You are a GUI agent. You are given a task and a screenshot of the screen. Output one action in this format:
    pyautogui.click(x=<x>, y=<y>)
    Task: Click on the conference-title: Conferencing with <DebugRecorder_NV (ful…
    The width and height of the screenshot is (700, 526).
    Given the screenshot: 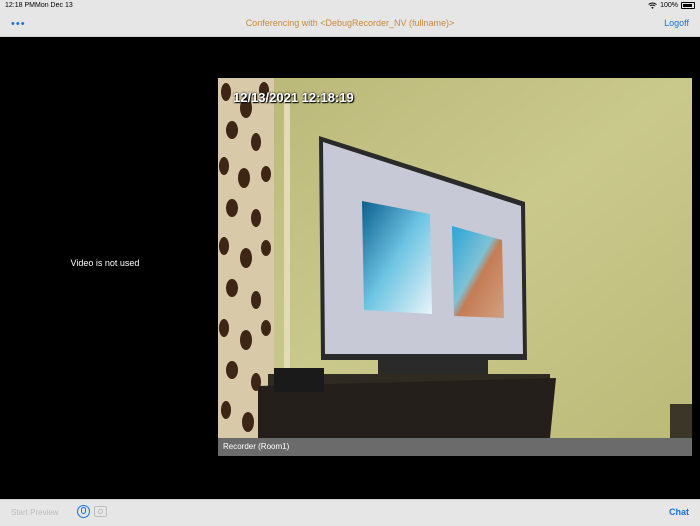 What is the action you would take?
    pyautogui.click(x=350, y=23)
    